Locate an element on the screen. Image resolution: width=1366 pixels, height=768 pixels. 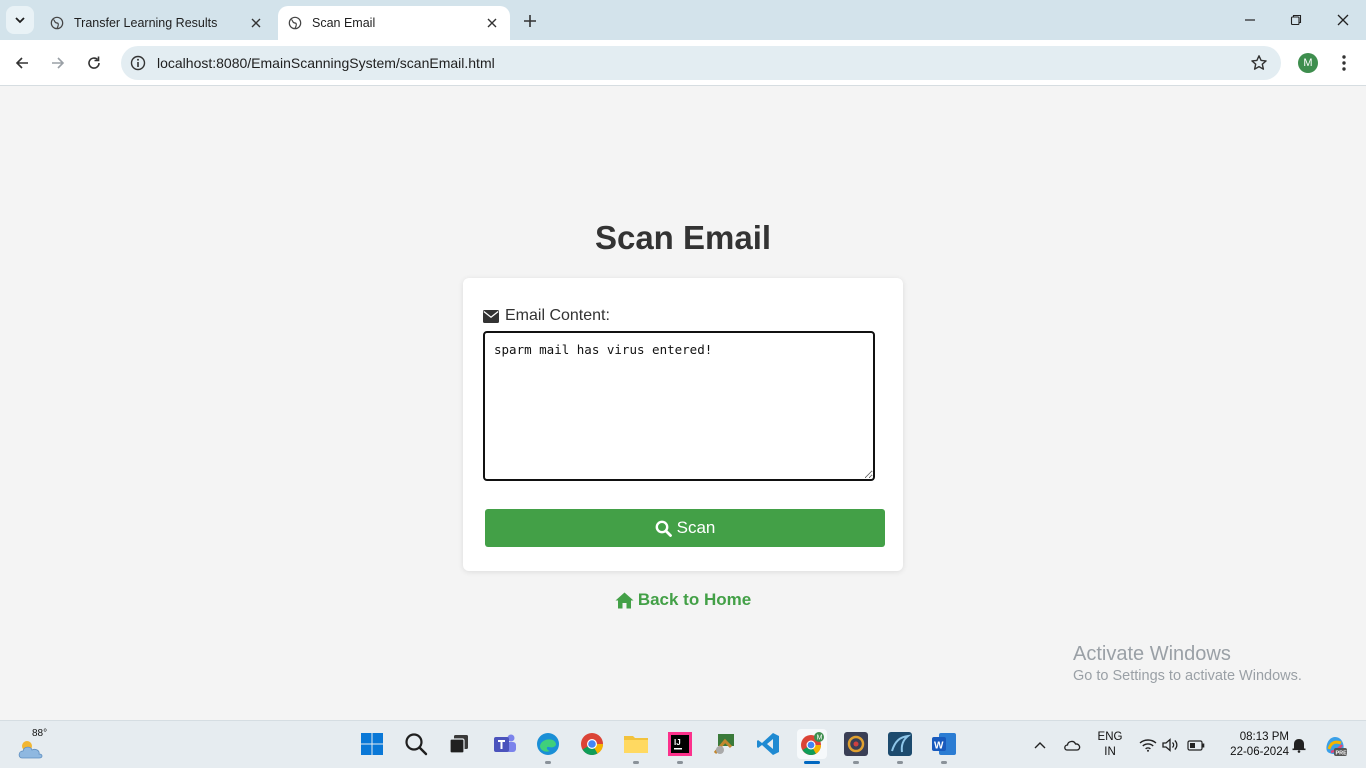
copilot-button: PRE is located at coordinates (1335, 745).